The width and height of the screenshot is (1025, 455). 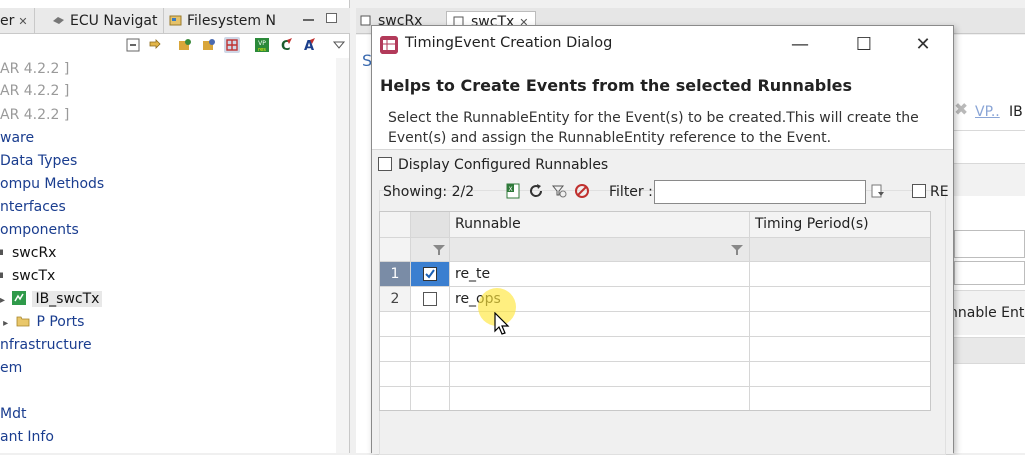 I want to click on grid-view-icon, so click(x=232, y=45).